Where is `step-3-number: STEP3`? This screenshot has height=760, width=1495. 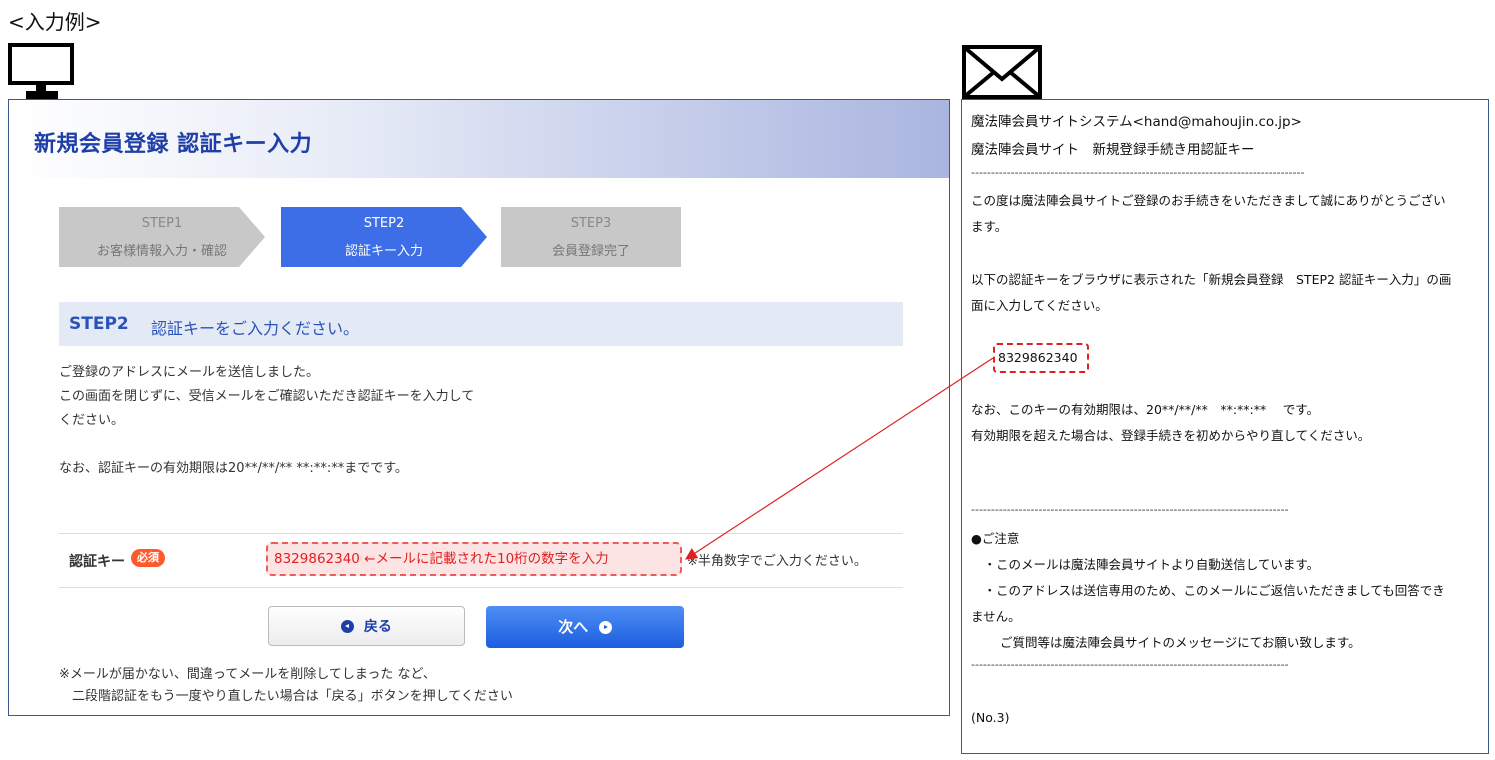
step-3-number: STEP3 is located at coordinates (591, 223).